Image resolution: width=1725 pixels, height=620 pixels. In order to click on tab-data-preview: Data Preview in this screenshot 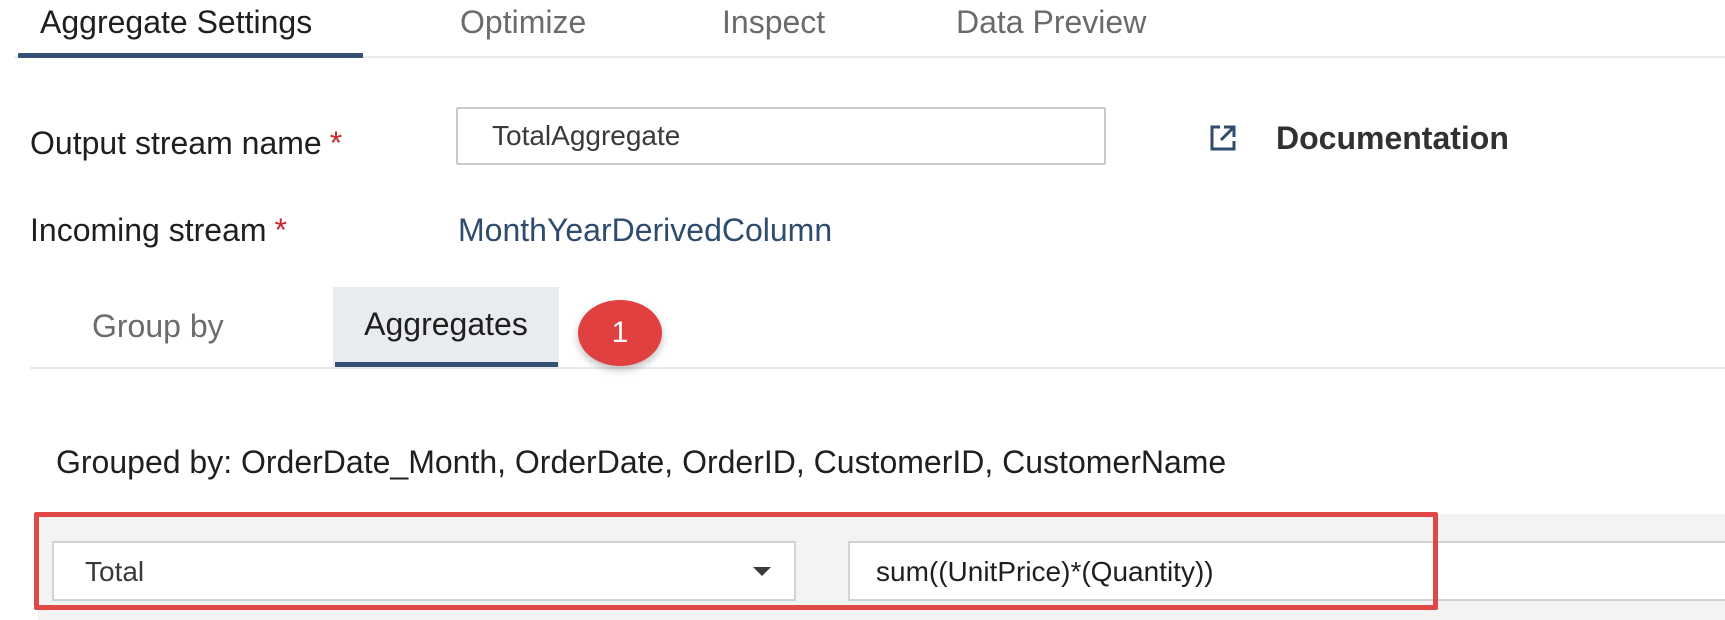, I will do `click(1051, 27)`.